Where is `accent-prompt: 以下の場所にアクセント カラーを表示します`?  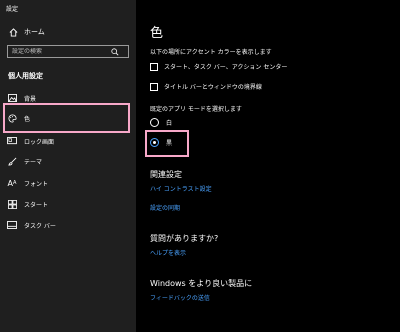
accent-prompt: 以下の場所にアクセント カラーを表示します is located at coordinates (211, 52).